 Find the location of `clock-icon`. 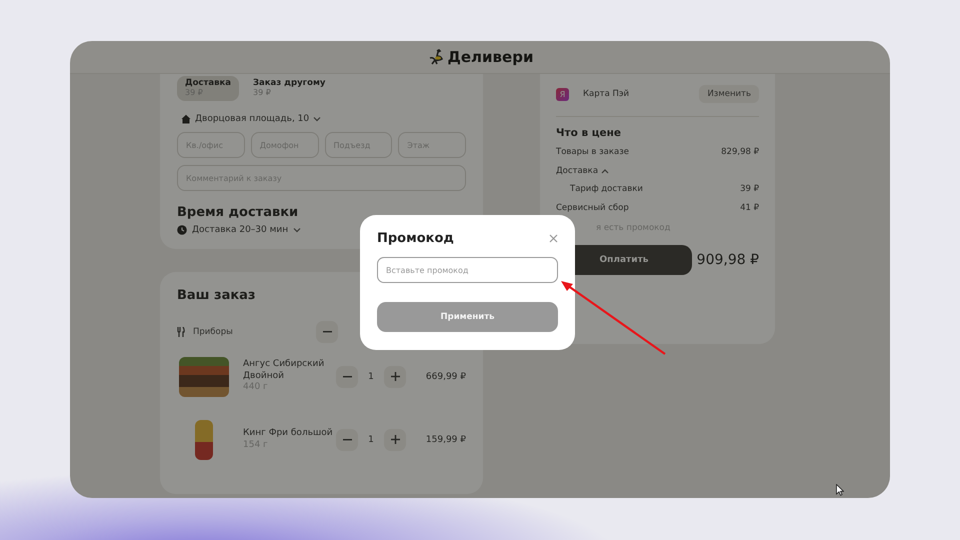

clock-icon is located at coordinates (182, 230).